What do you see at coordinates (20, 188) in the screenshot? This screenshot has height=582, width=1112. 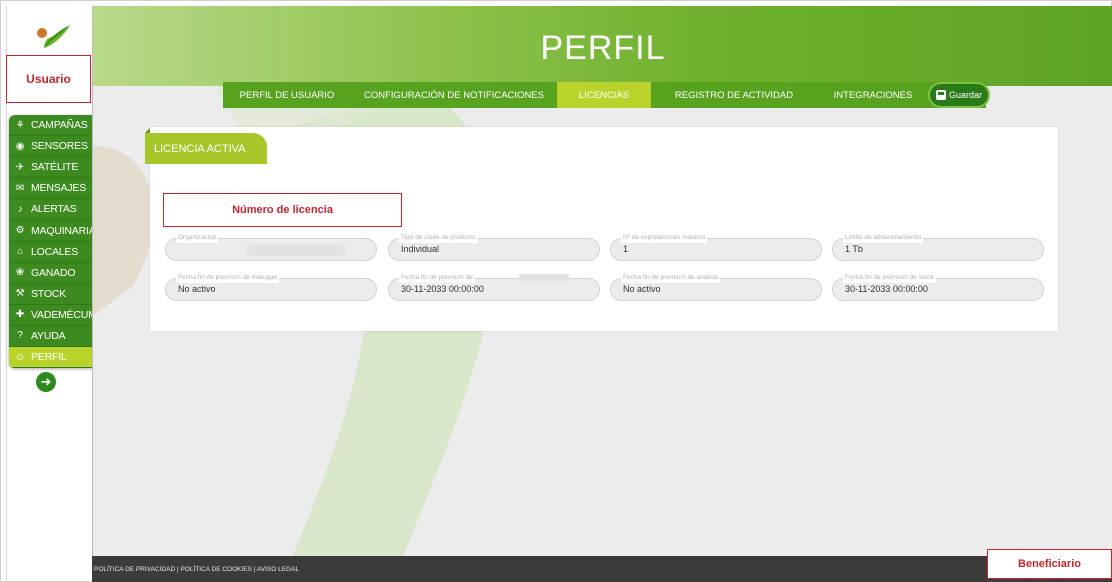 I see `envelope-icon: ✉` at bounding box center [20, 188].